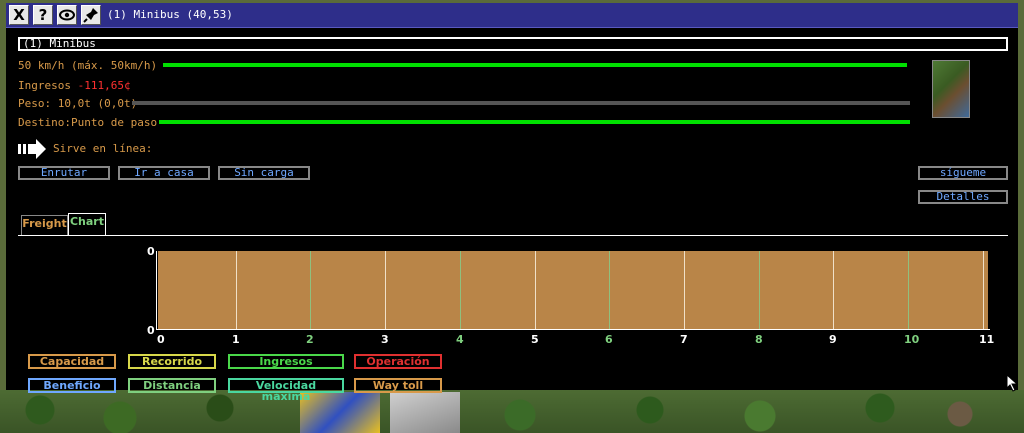 This screenshot has height=433, width=1024. Describe the element at coordinates (951, 89) in the screenshot. I see `vehicle-thumbnail` at that location.